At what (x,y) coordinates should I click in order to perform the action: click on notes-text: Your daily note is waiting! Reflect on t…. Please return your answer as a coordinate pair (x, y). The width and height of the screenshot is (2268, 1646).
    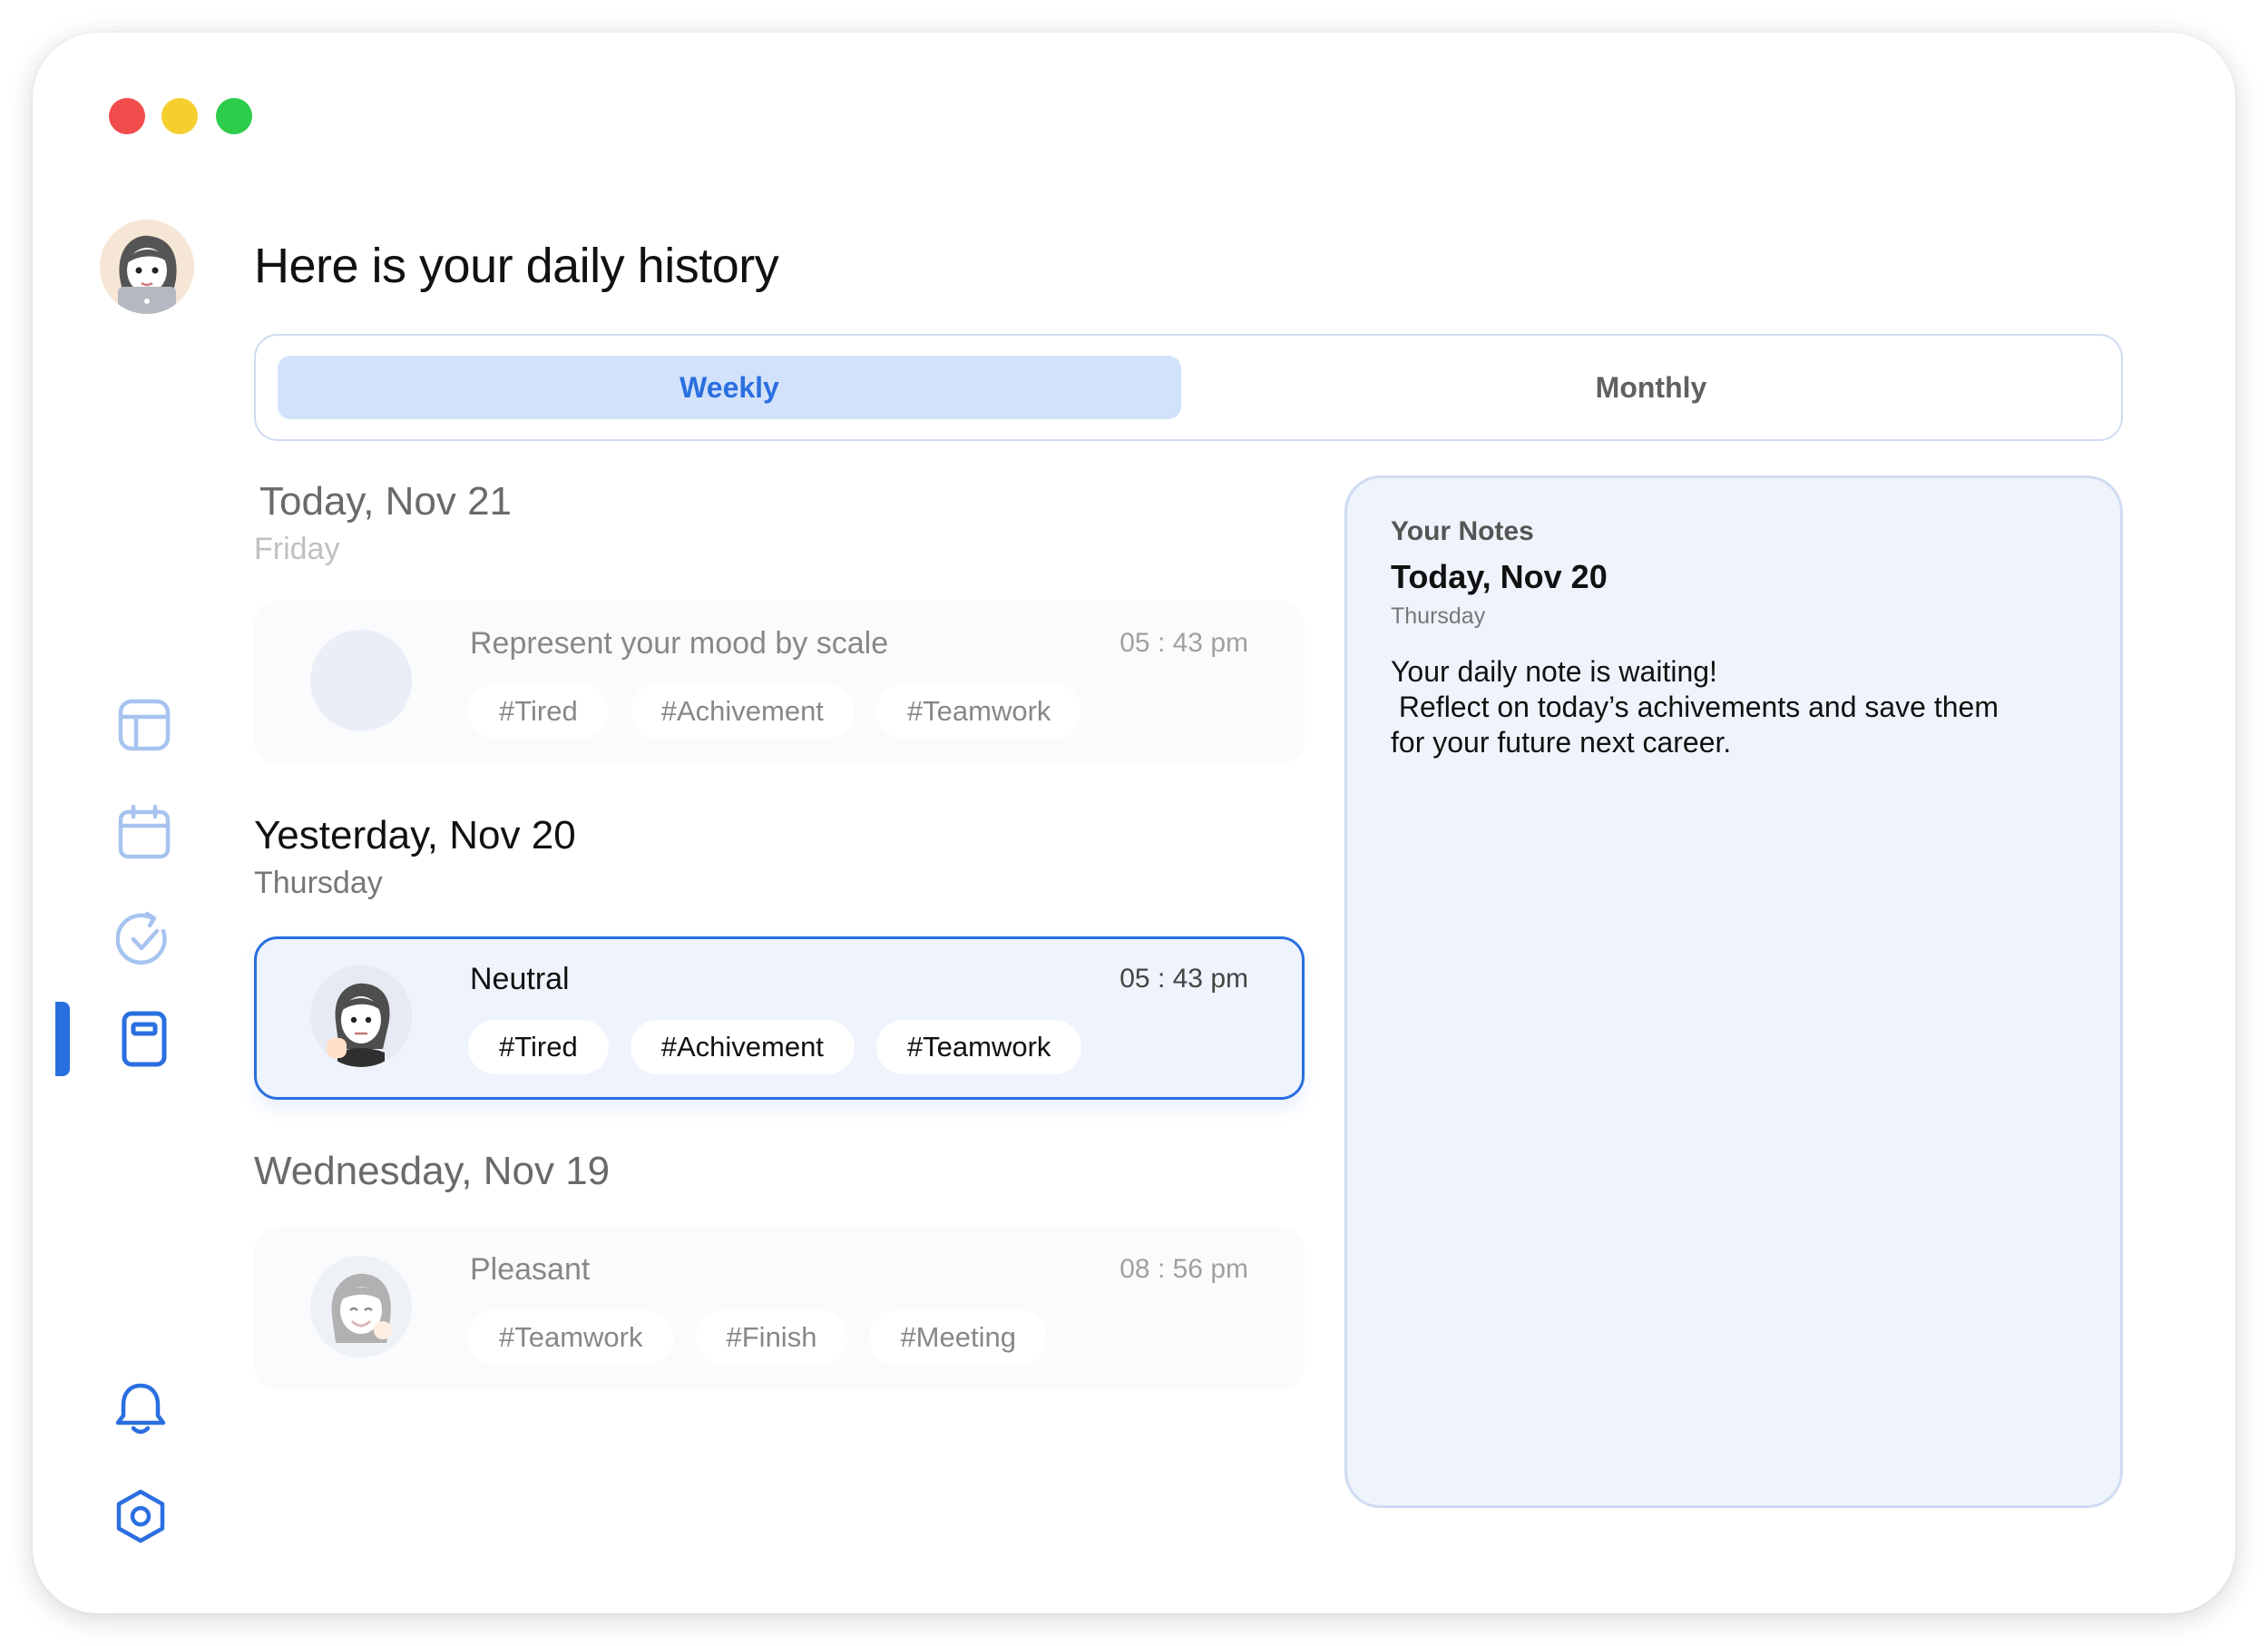
    Looking at the image, I should click on (1736, 707).